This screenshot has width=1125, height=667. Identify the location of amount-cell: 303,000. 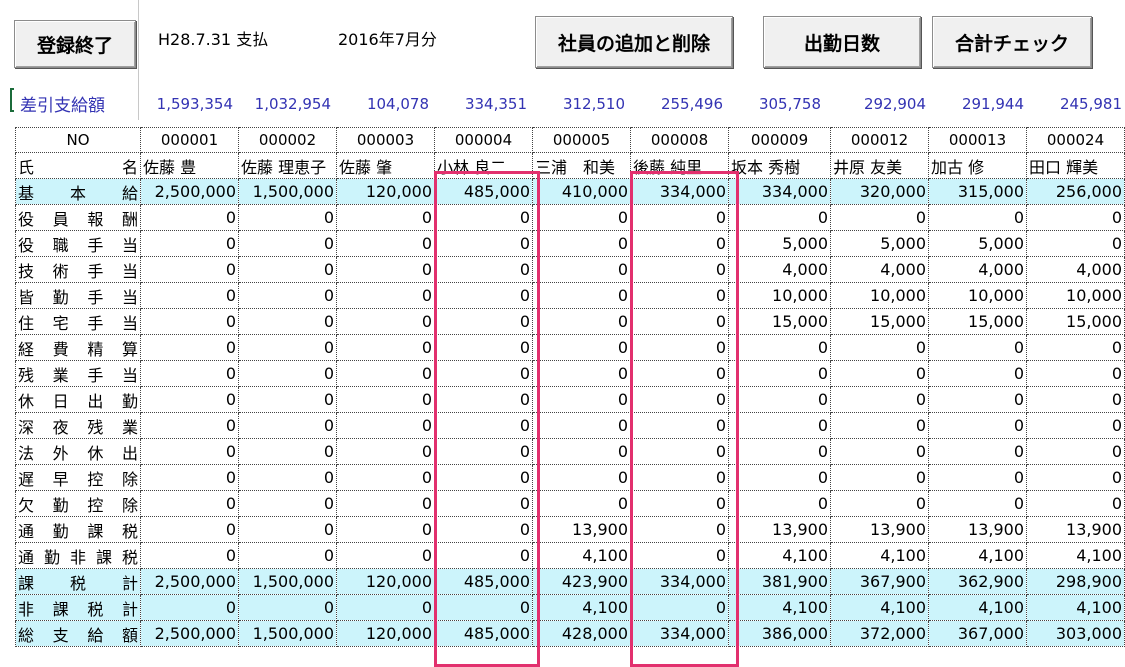
(1075, 633).